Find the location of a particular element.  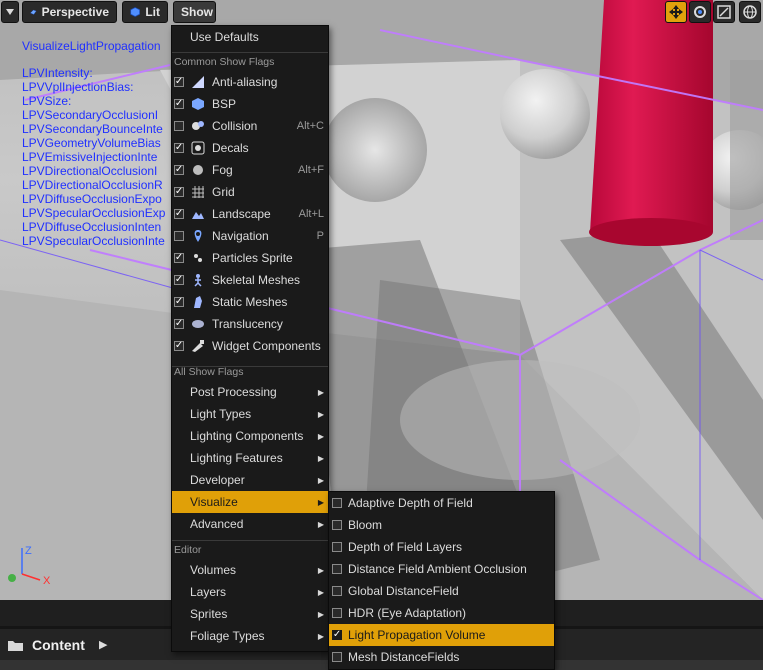

perspective-label: Perspective is located at coordinates (75, 12).